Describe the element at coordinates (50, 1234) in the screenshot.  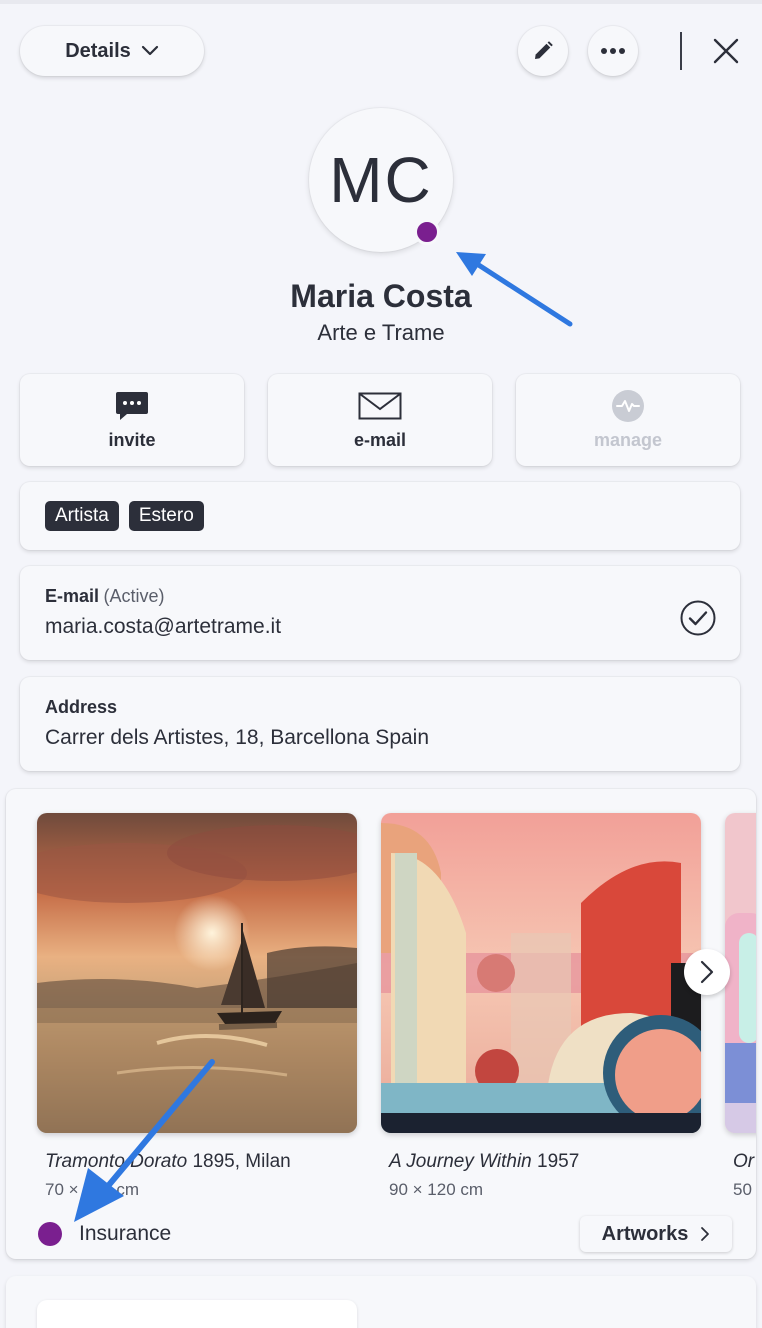
I see `insurance-dot` at that location.